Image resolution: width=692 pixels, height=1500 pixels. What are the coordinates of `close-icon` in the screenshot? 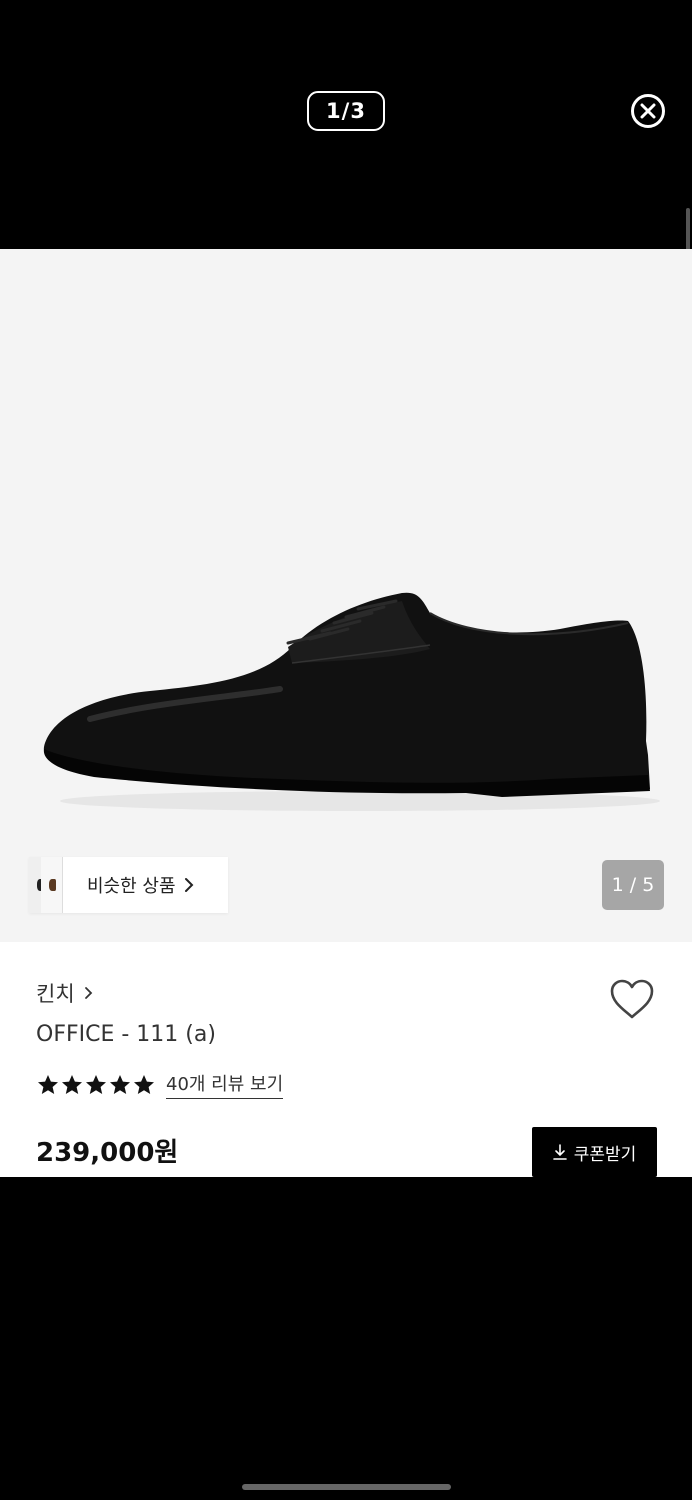 It's located at (648, 111).